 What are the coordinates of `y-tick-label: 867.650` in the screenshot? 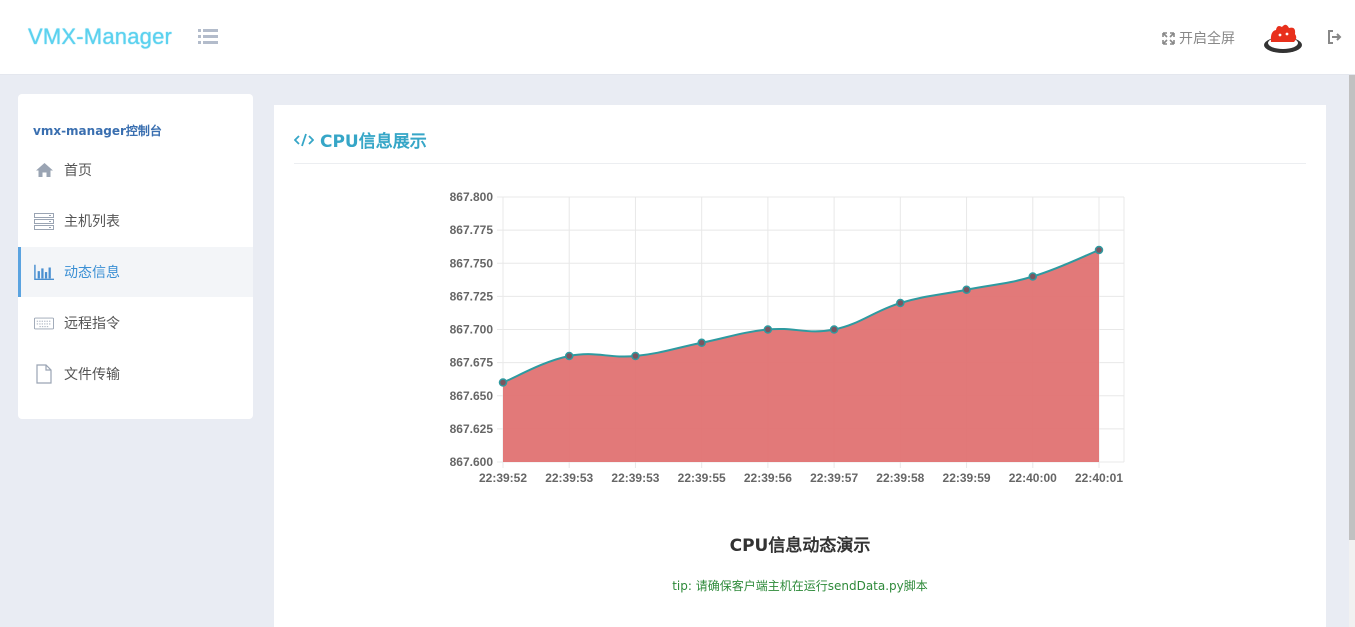 It's located at (472, 396).